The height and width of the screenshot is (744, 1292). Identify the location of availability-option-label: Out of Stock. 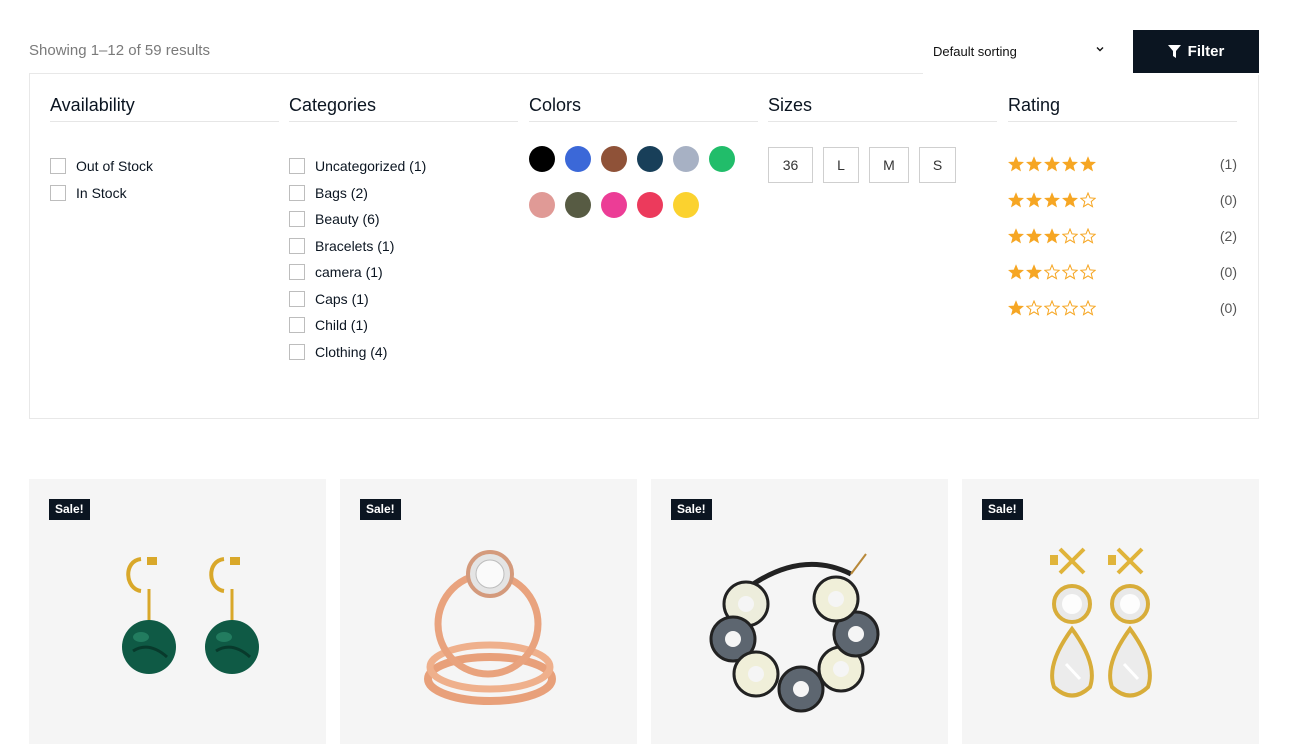
(115, 166).